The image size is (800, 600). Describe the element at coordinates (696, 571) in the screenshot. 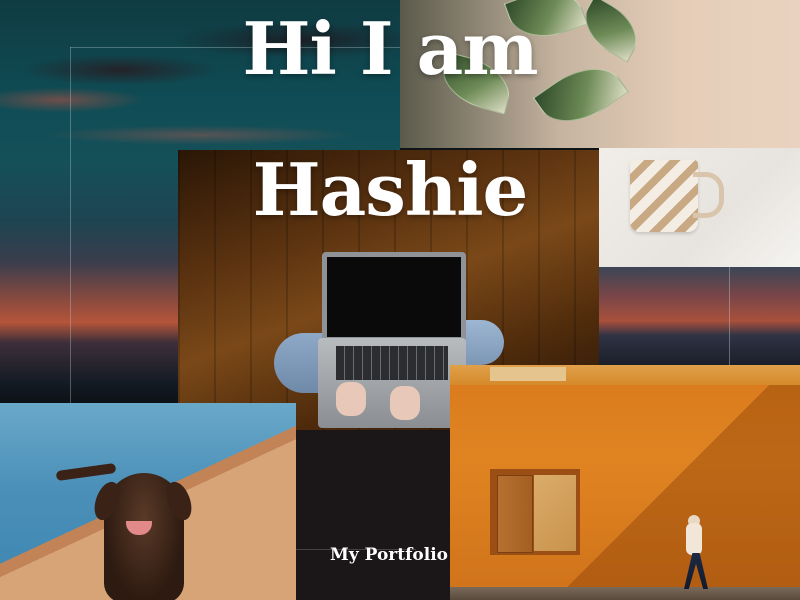

I see `walker-legs` at that location.